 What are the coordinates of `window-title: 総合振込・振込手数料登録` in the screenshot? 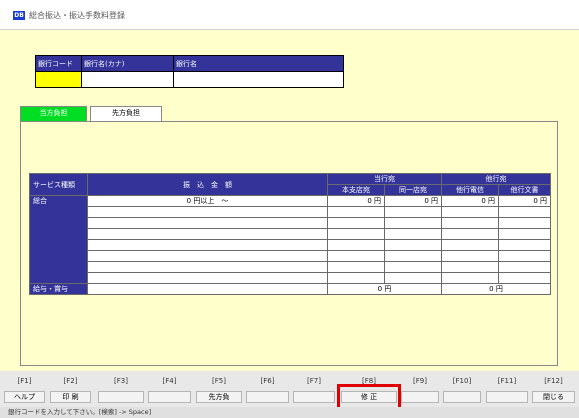 It's located at (77, 15).